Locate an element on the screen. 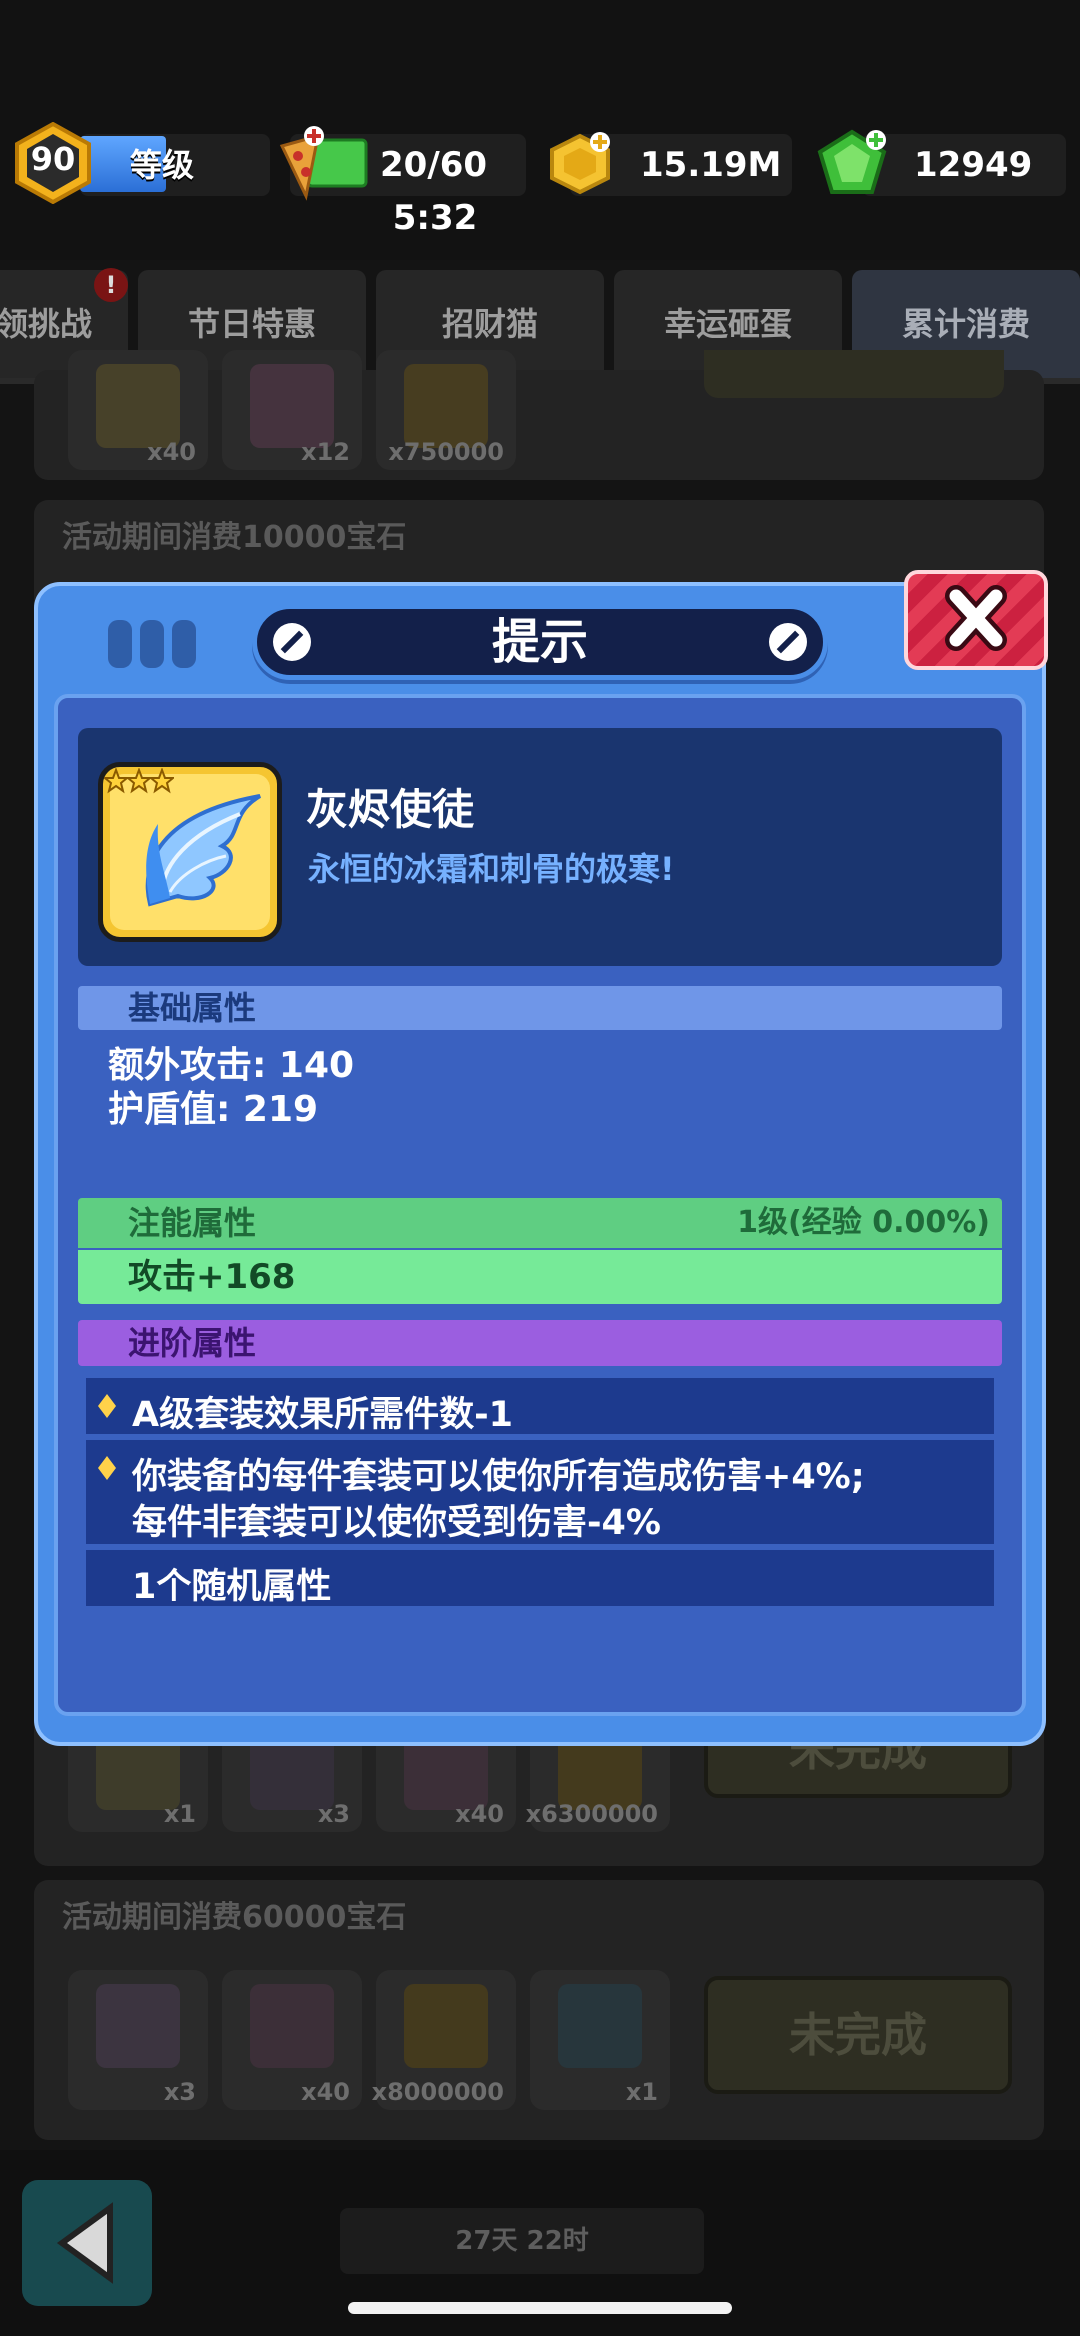  close-icon is located at coordinates (976, 618).